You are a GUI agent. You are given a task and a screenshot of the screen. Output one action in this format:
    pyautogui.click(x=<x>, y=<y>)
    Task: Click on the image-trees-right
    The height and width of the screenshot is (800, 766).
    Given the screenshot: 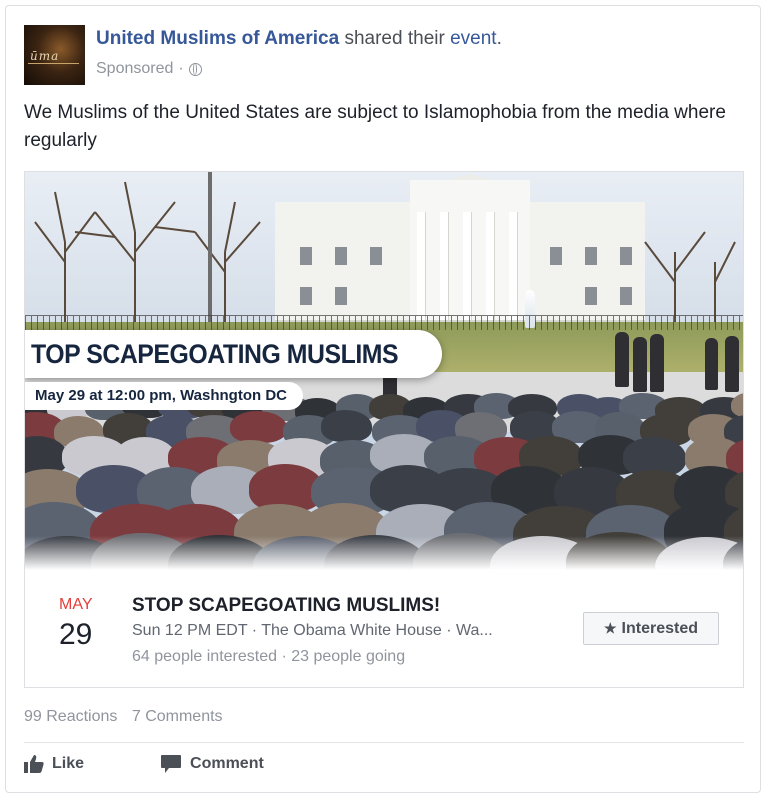 What is the action you would take?
    pyautogui.click(x=690, y=276)
    